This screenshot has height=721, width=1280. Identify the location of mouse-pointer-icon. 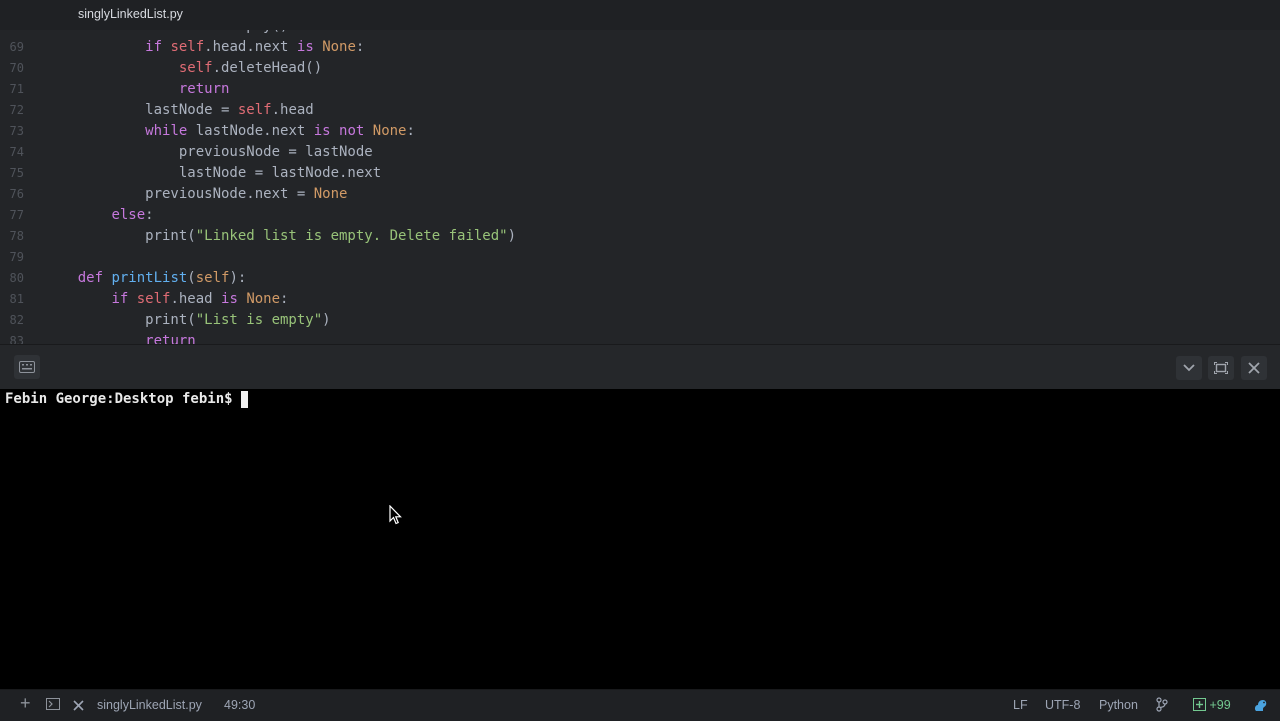
(396, 517).